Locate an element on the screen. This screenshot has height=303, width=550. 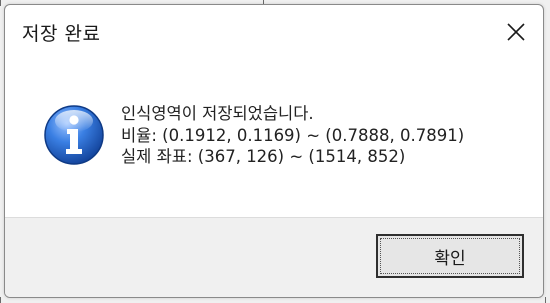
ok-button: 확인 is located at coordinates (450, 256).